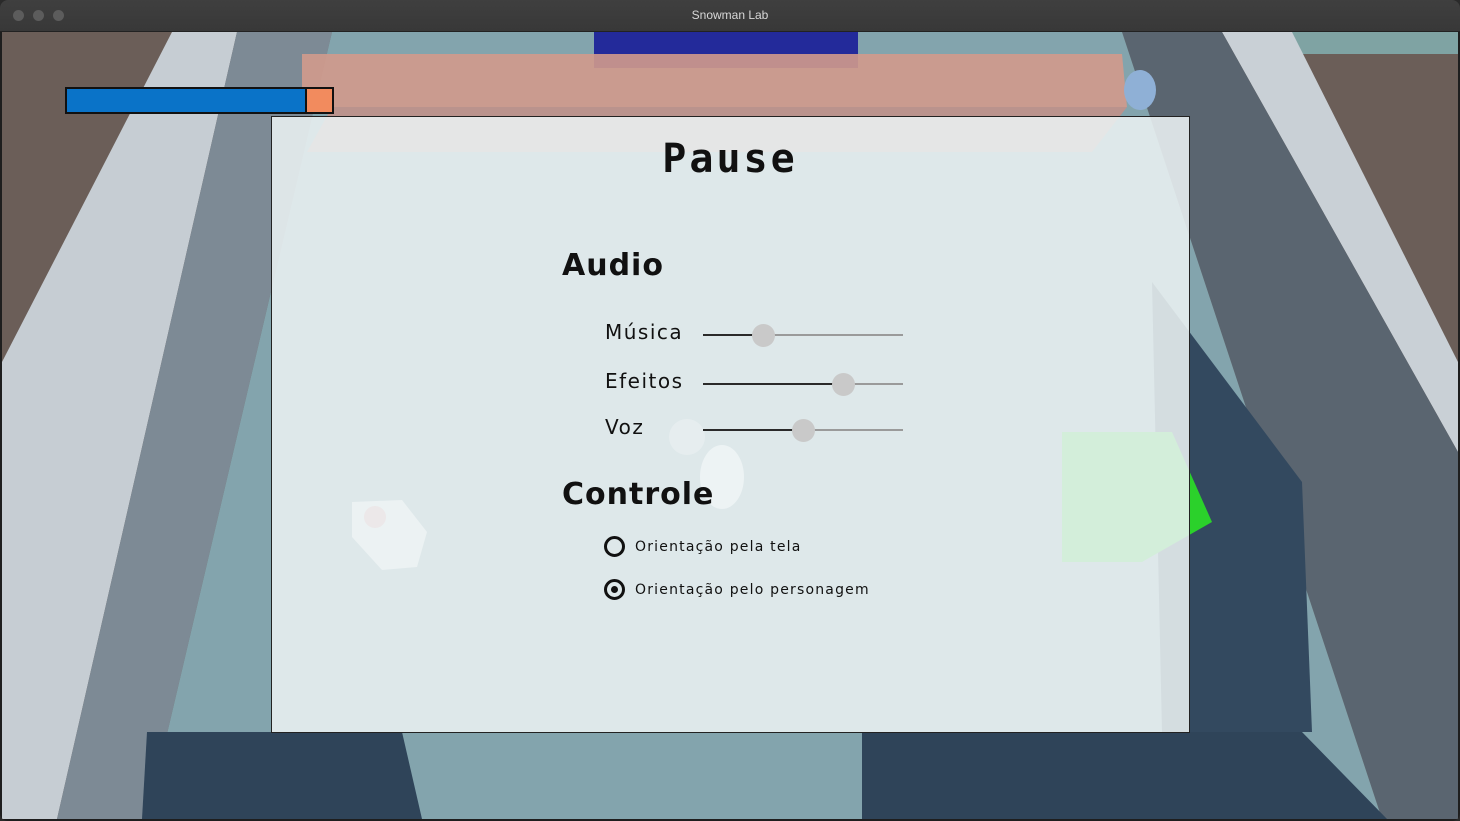  I want to click on radio-option-character-orientation: Orientação pelo personagem, so click(737, 589).